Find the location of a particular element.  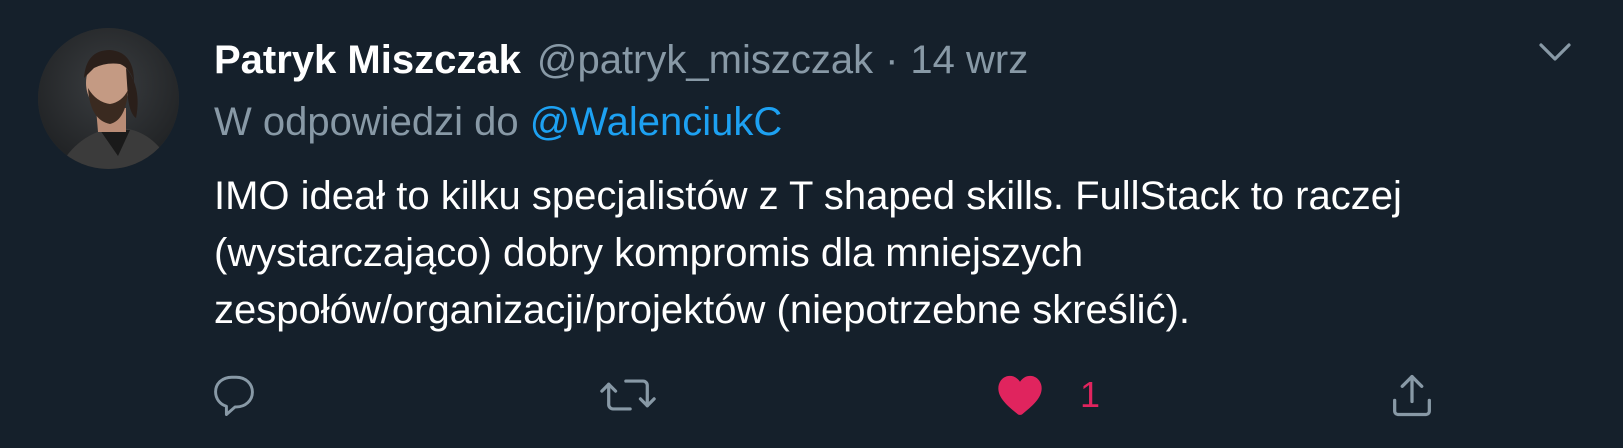

reply-button is located at coordinates (234, 395).